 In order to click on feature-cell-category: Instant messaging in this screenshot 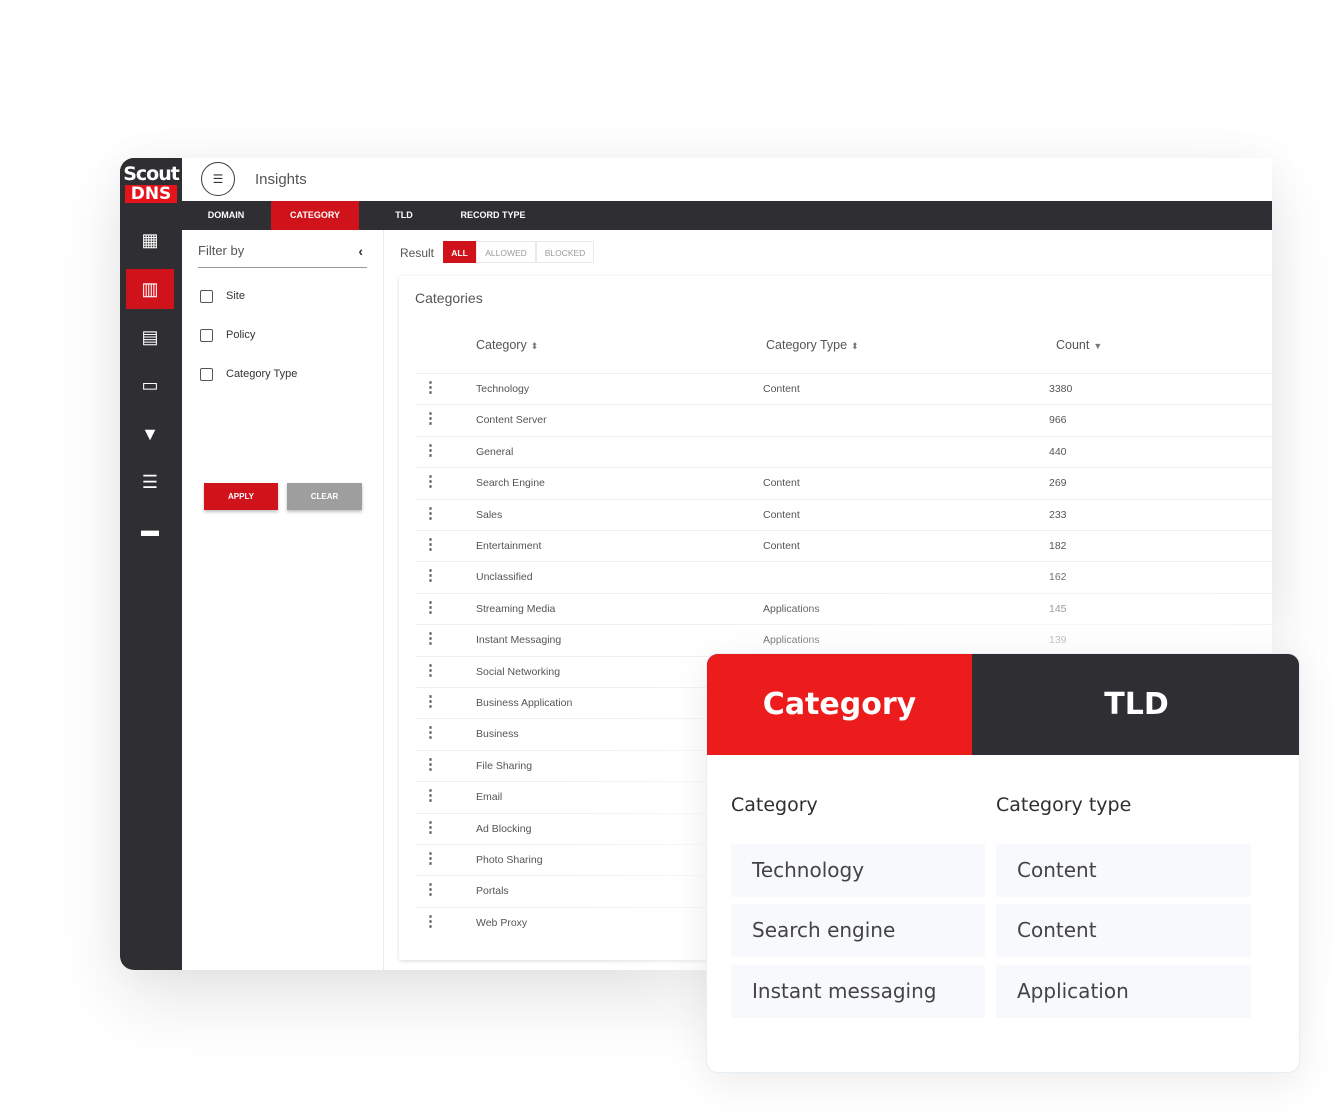, I will do `click(858, 991)`.